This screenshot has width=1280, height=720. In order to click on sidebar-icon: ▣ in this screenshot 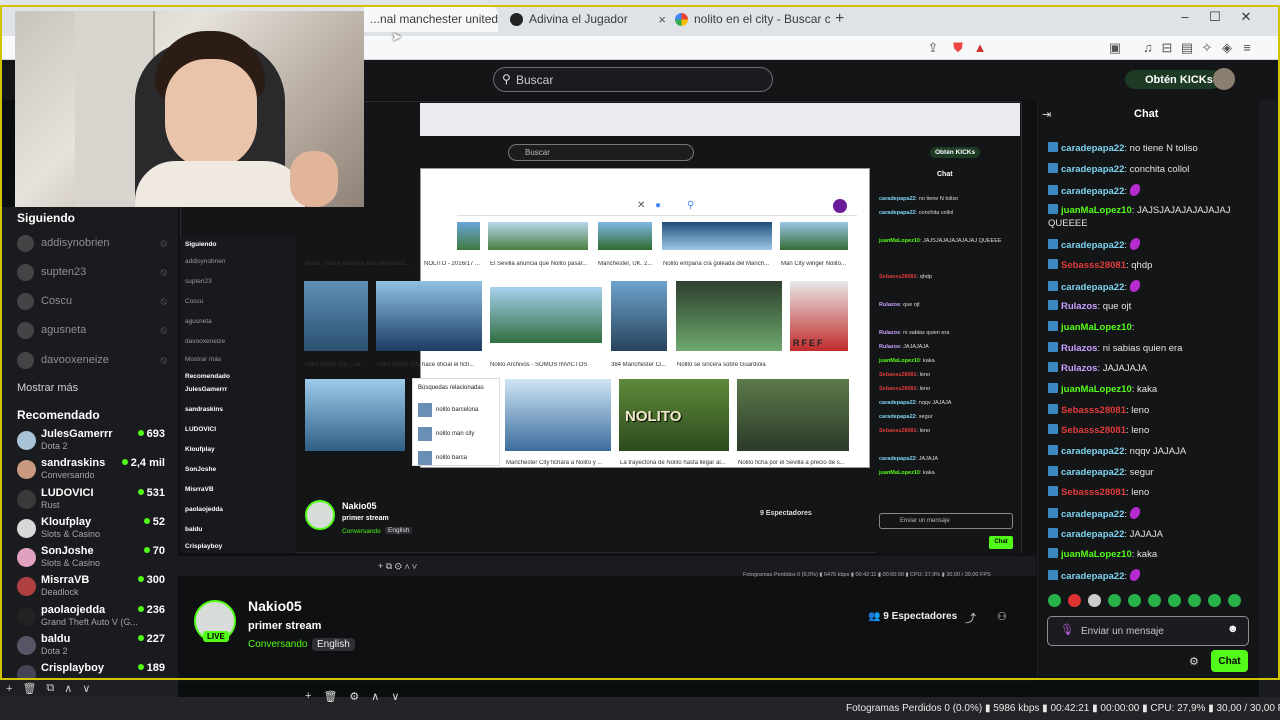, I will do `click(1115, 48)`.